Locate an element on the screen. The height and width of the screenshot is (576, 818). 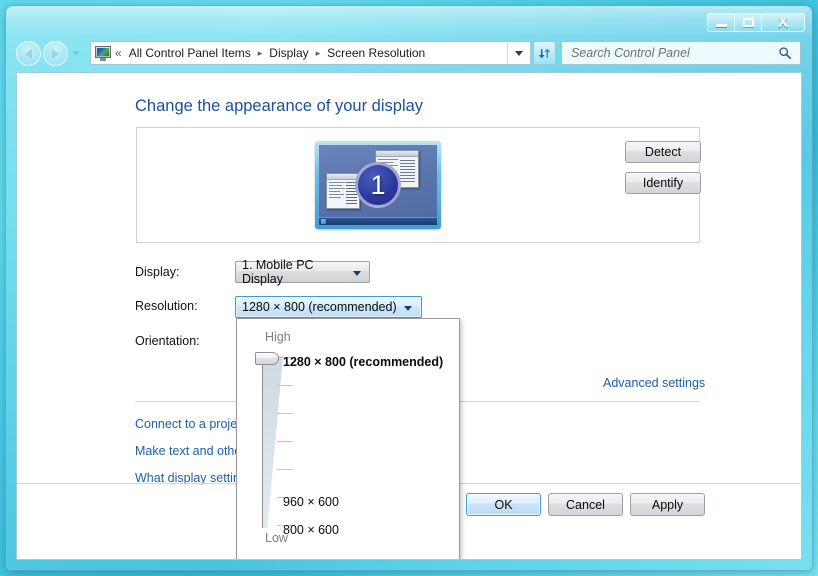
detect-button: Detect is located at coordinates (663, 152).